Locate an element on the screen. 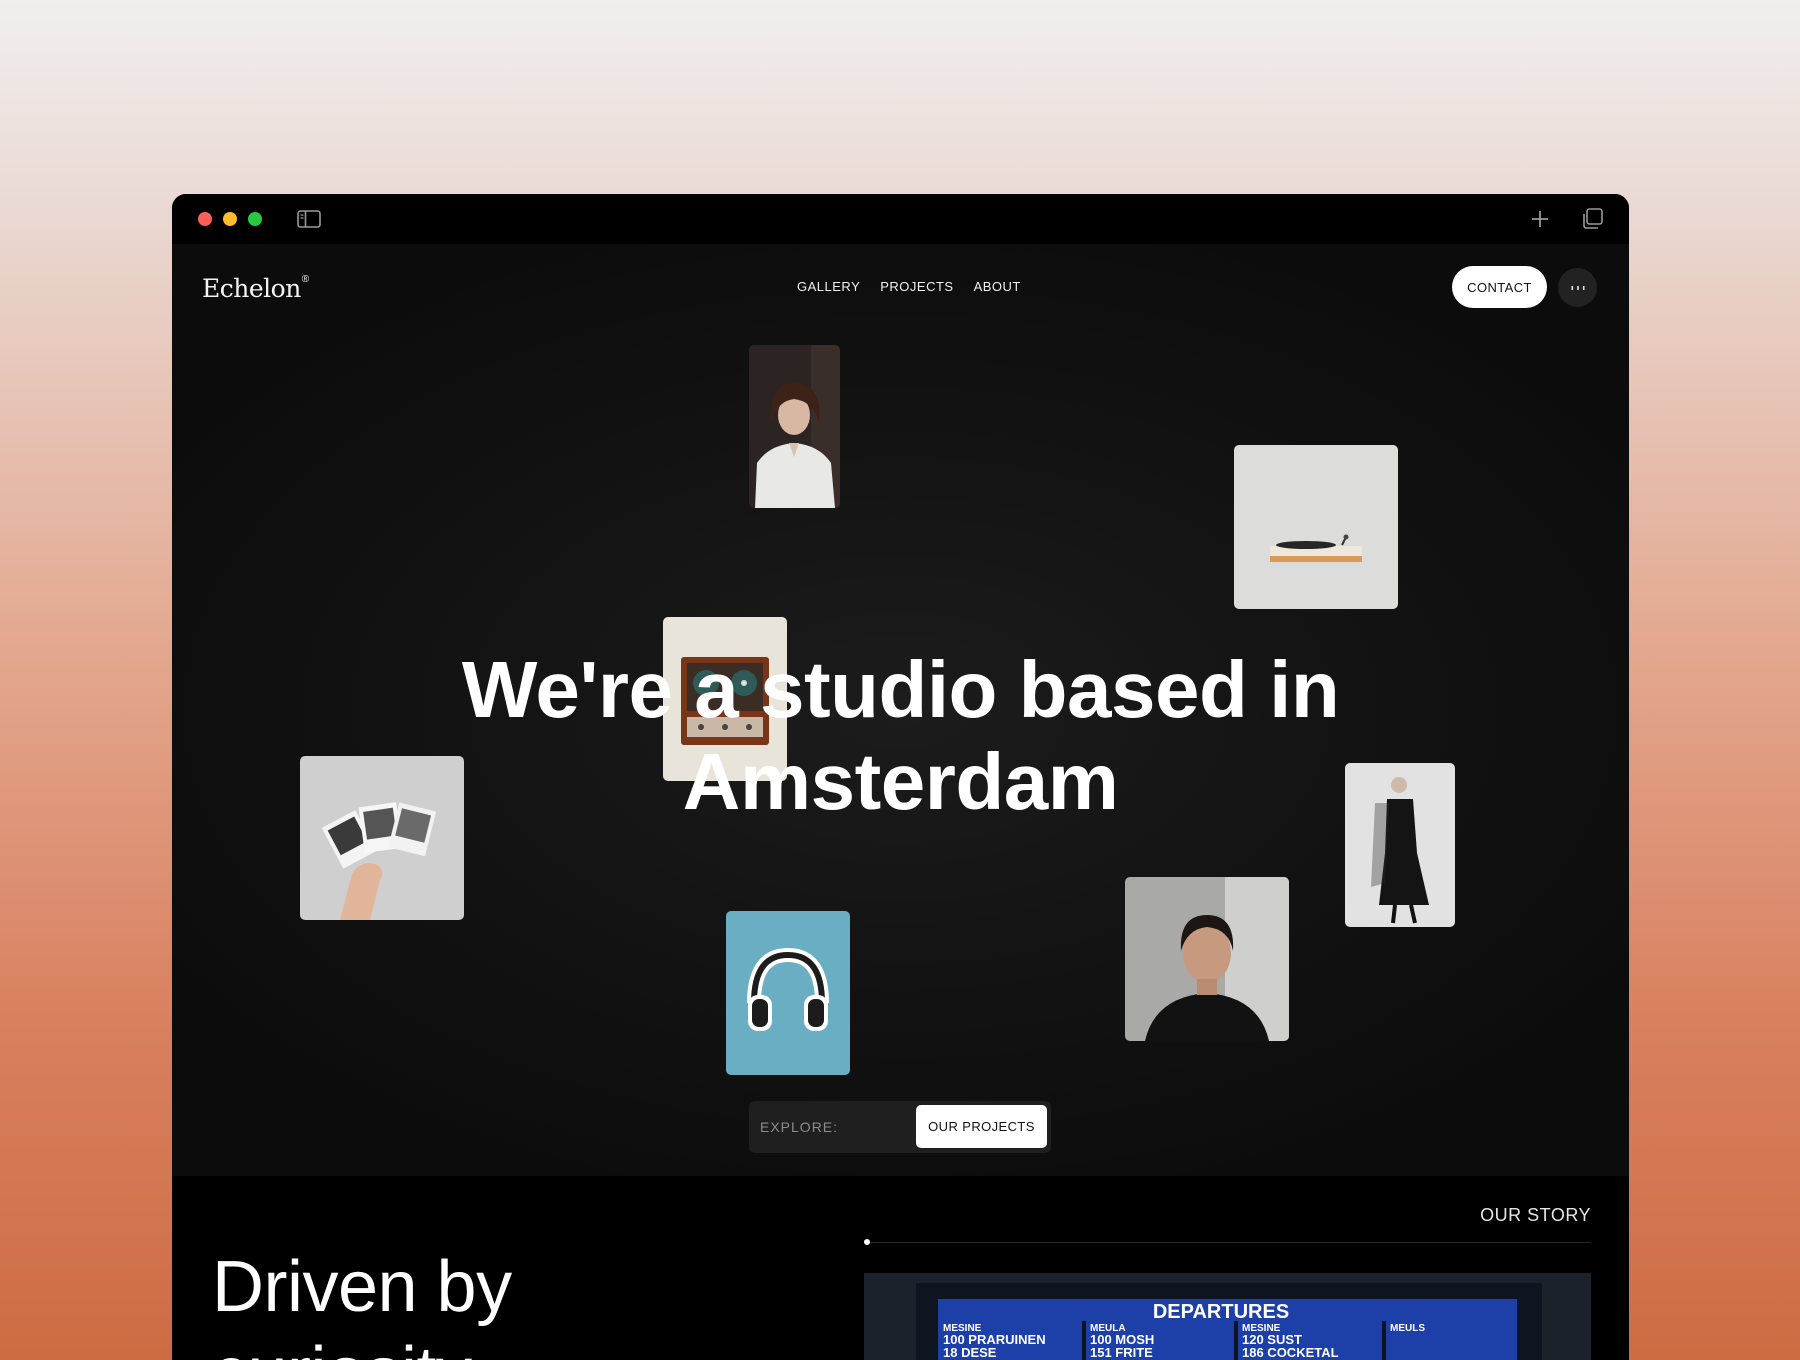  board-title: DEPARTURES is located at coordinates (1221, 1312).